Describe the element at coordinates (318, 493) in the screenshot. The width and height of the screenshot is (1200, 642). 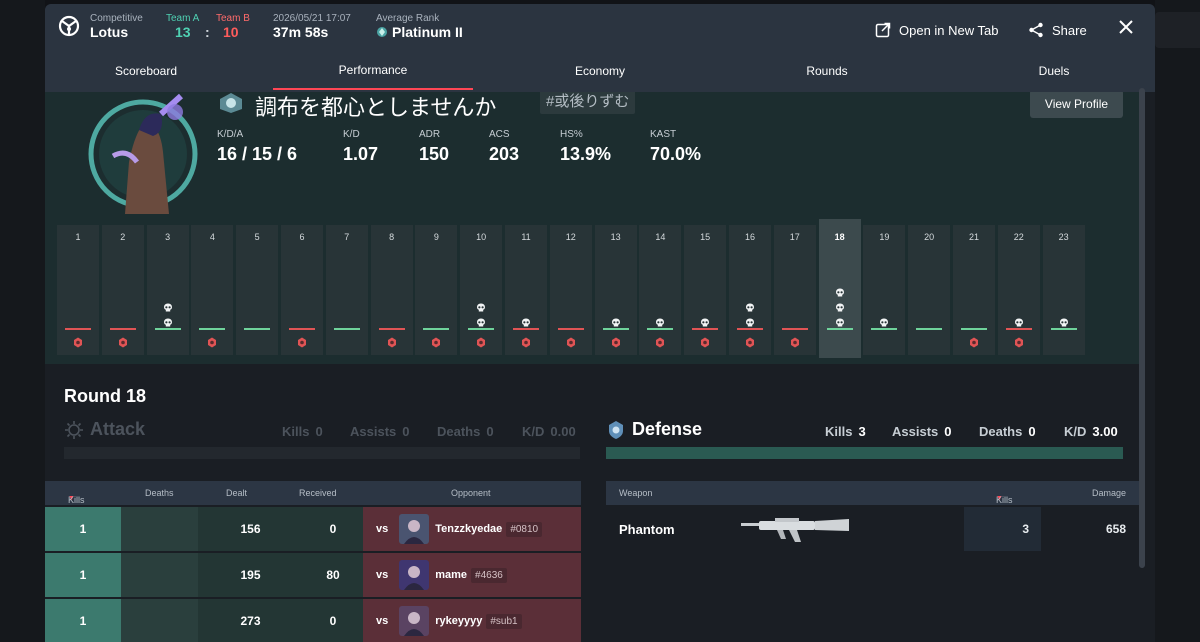
I see `received-header: Received` at that location.